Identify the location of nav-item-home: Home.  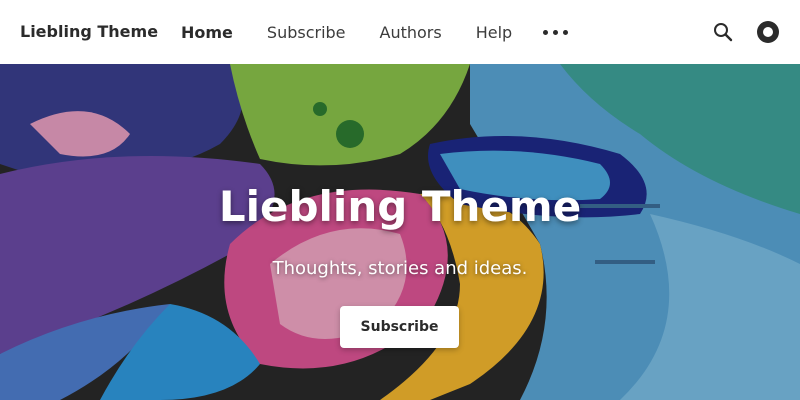
(207, 32).